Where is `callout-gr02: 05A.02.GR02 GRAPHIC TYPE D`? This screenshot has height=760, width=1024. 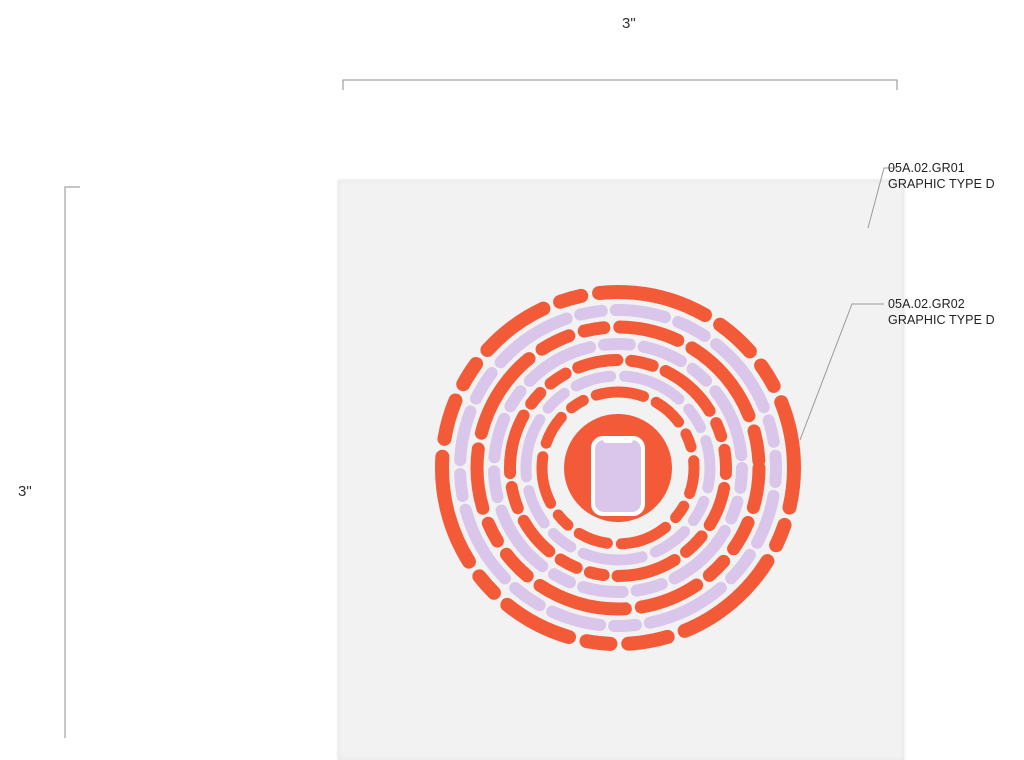 callout-gr02: 05A.02.GR02 GRAPHIC TYPE D is located at coordinates (941, 312).